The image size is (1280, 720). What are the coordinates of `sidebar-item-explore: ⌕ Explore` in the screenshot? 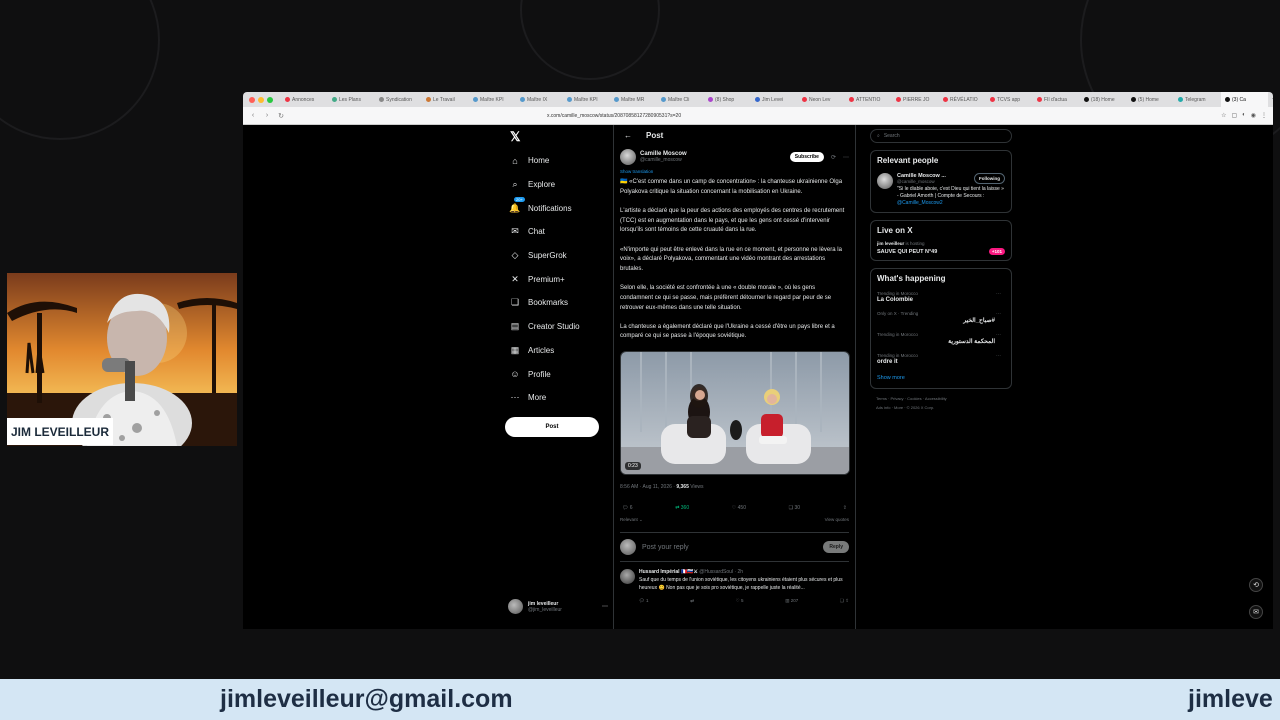 It's located at (560, 185).